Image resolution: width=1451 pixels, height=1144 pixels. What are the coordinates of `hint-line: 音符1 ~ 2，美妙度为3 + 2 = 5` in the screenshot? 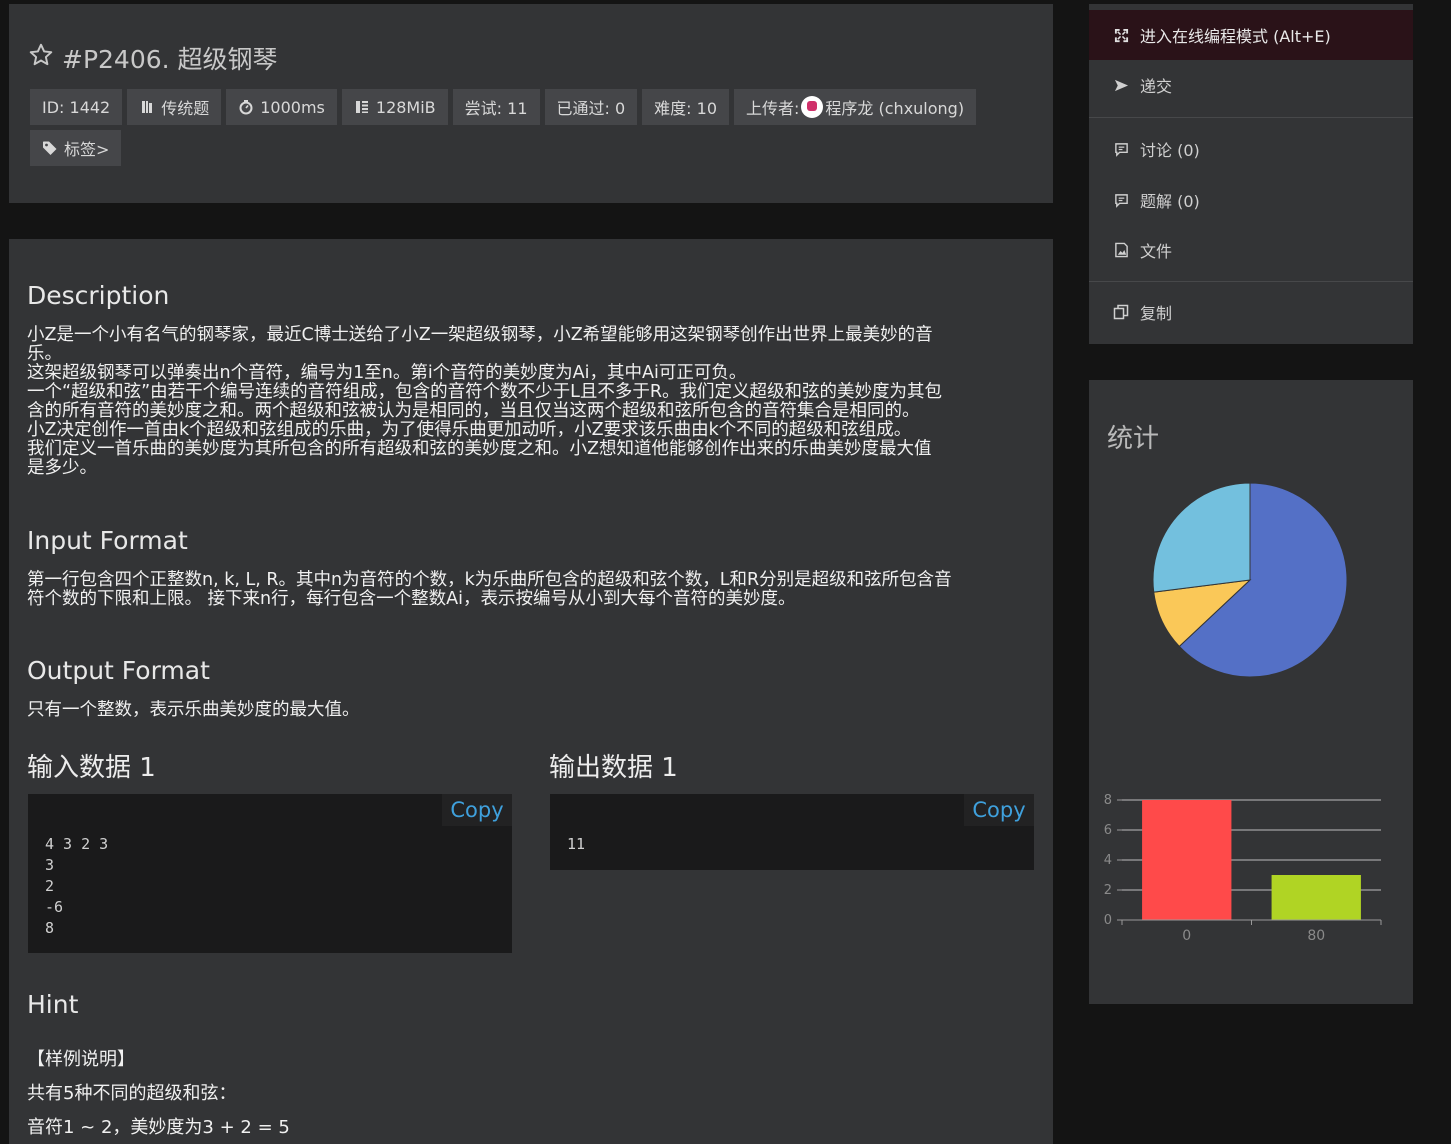 It's located at (158, 1127).